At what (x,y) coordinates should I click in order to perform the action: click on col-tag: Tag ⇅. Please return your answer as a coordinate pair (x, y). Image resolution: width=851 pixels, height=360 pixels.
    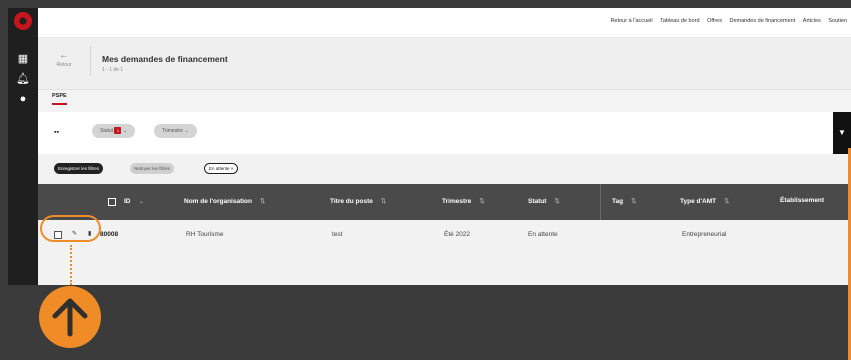
    Looking at the image, I should click on (624, 201).